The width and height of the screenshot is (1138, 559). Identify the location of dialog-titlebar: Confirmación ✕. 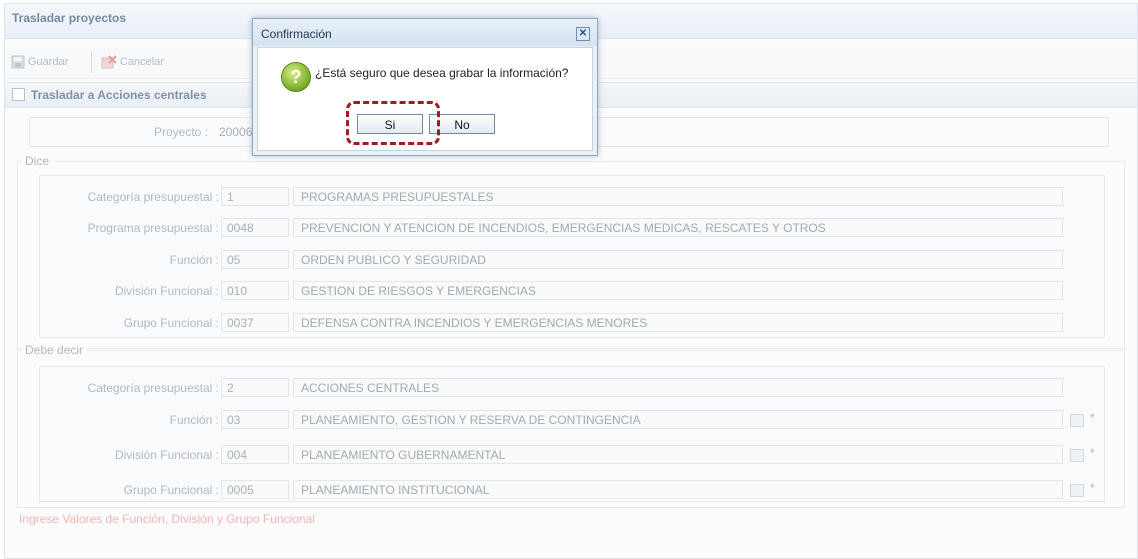
(425, 32).